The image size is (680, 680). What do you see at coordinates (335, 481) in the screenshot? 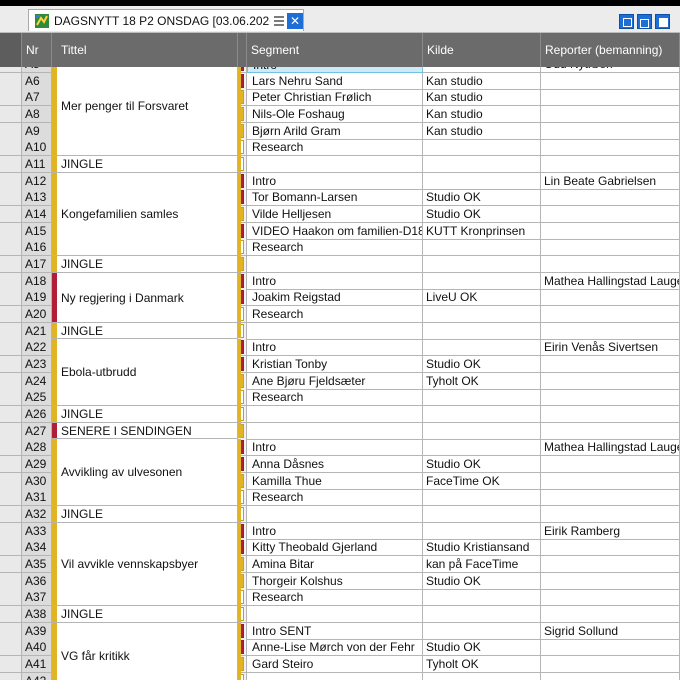
I see `segment-cell: Kamilla Thue` at bounding box center [335, 481].